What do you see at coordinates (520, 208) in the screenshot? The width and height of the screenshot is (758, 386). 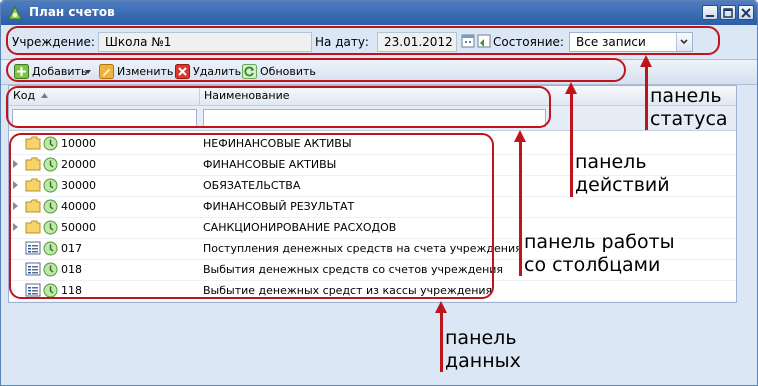 I see `columns-arrow-line` at bounding box center [520, 208].